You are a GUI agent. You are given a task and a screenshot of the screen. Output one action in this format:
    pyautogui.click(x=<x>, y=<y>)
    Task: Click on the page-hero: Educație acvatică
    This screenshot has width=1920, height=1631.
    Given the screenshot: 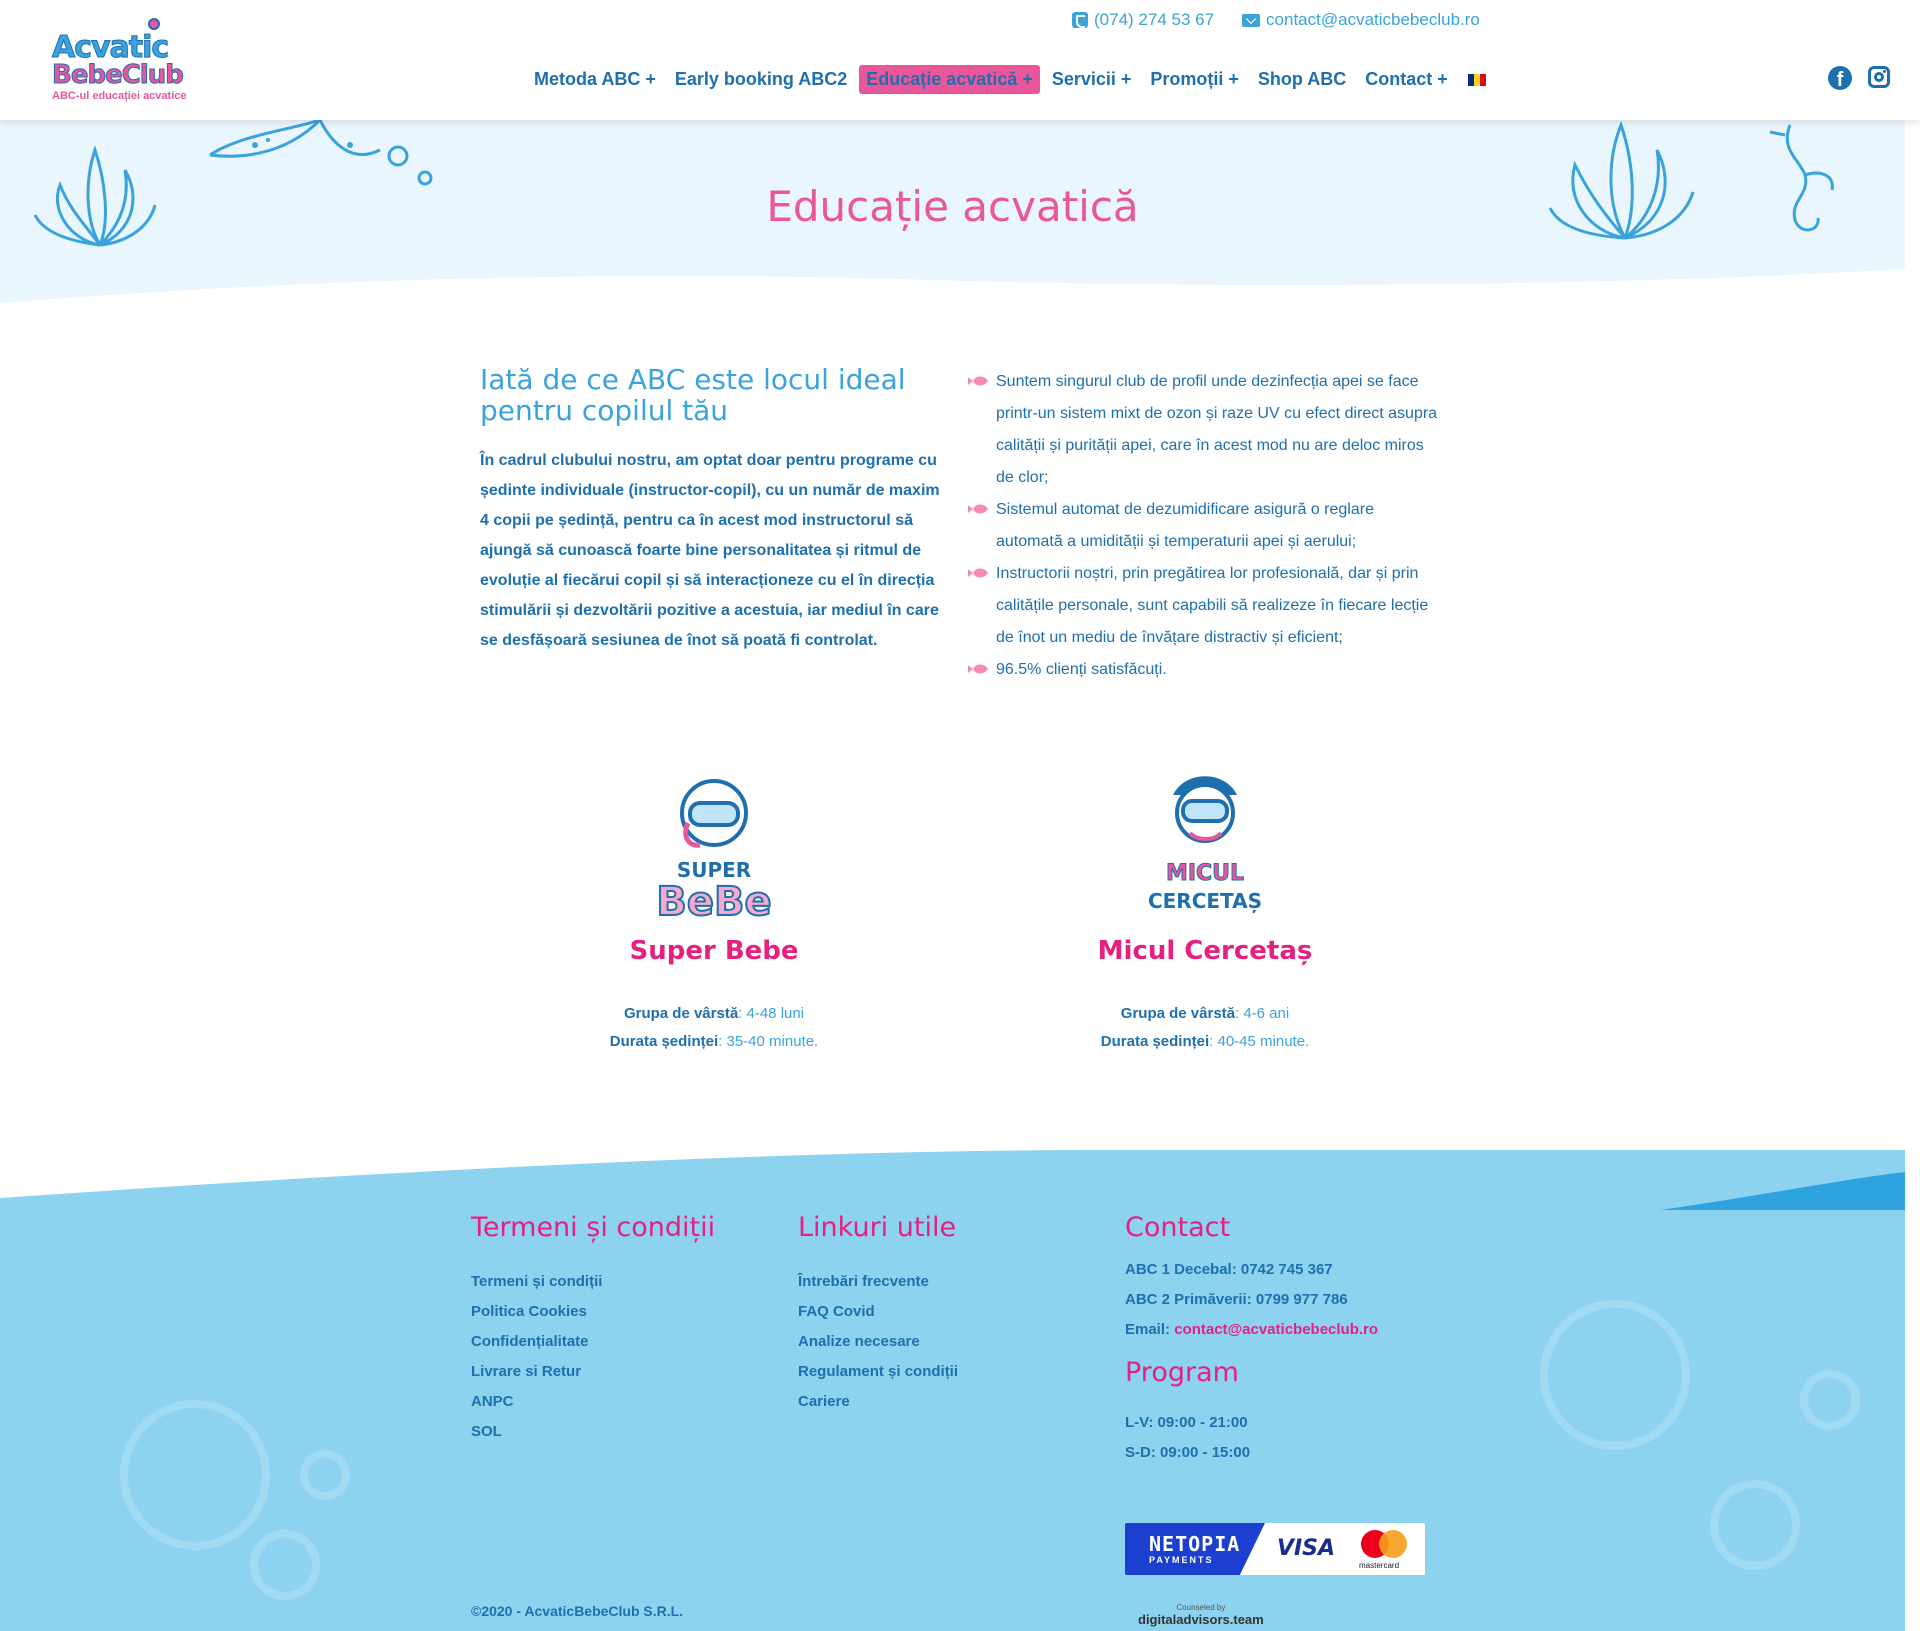 What is the action you would take?
    pyautogui.click(x=952, y=215)
    